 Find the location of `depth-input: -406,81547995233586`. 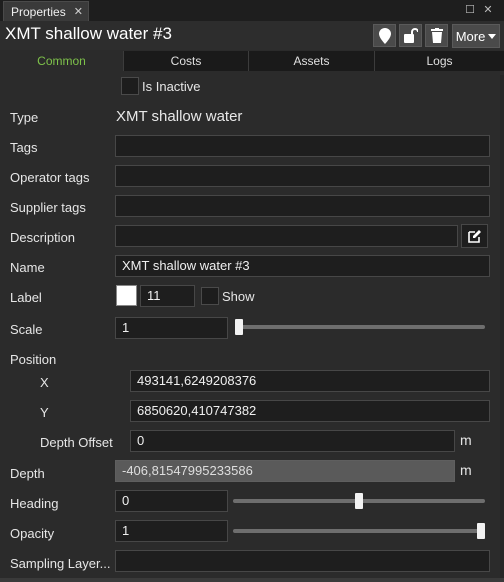

depth-input: -406,81547995233586 is located at coordinates (285, 471).